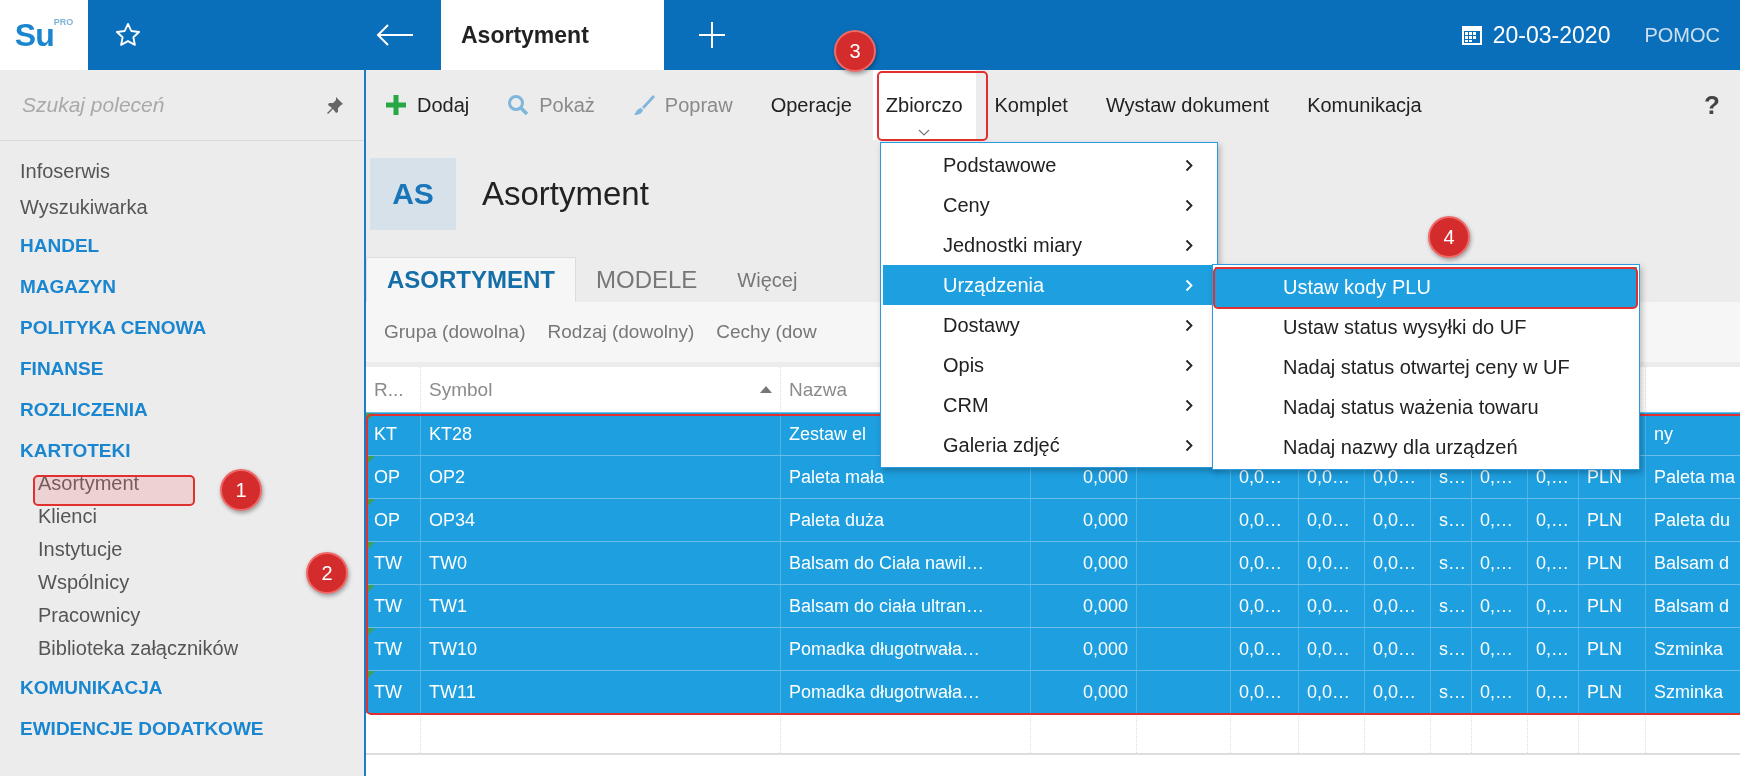  What do you see at coordinates (1049, 245) in the screenshot?
I see `menu-item: Jednostki miary` at bounding box center [1049, 245].